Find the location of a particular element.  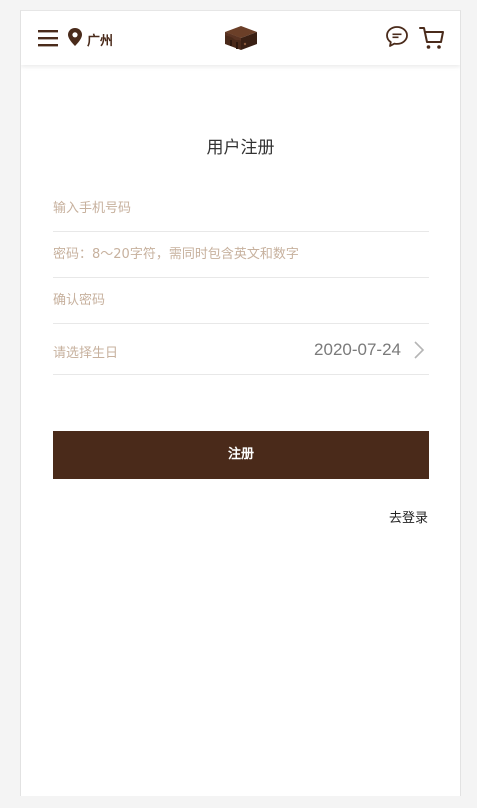

hamburger-menu-icon is located at coordinates (48, 38).